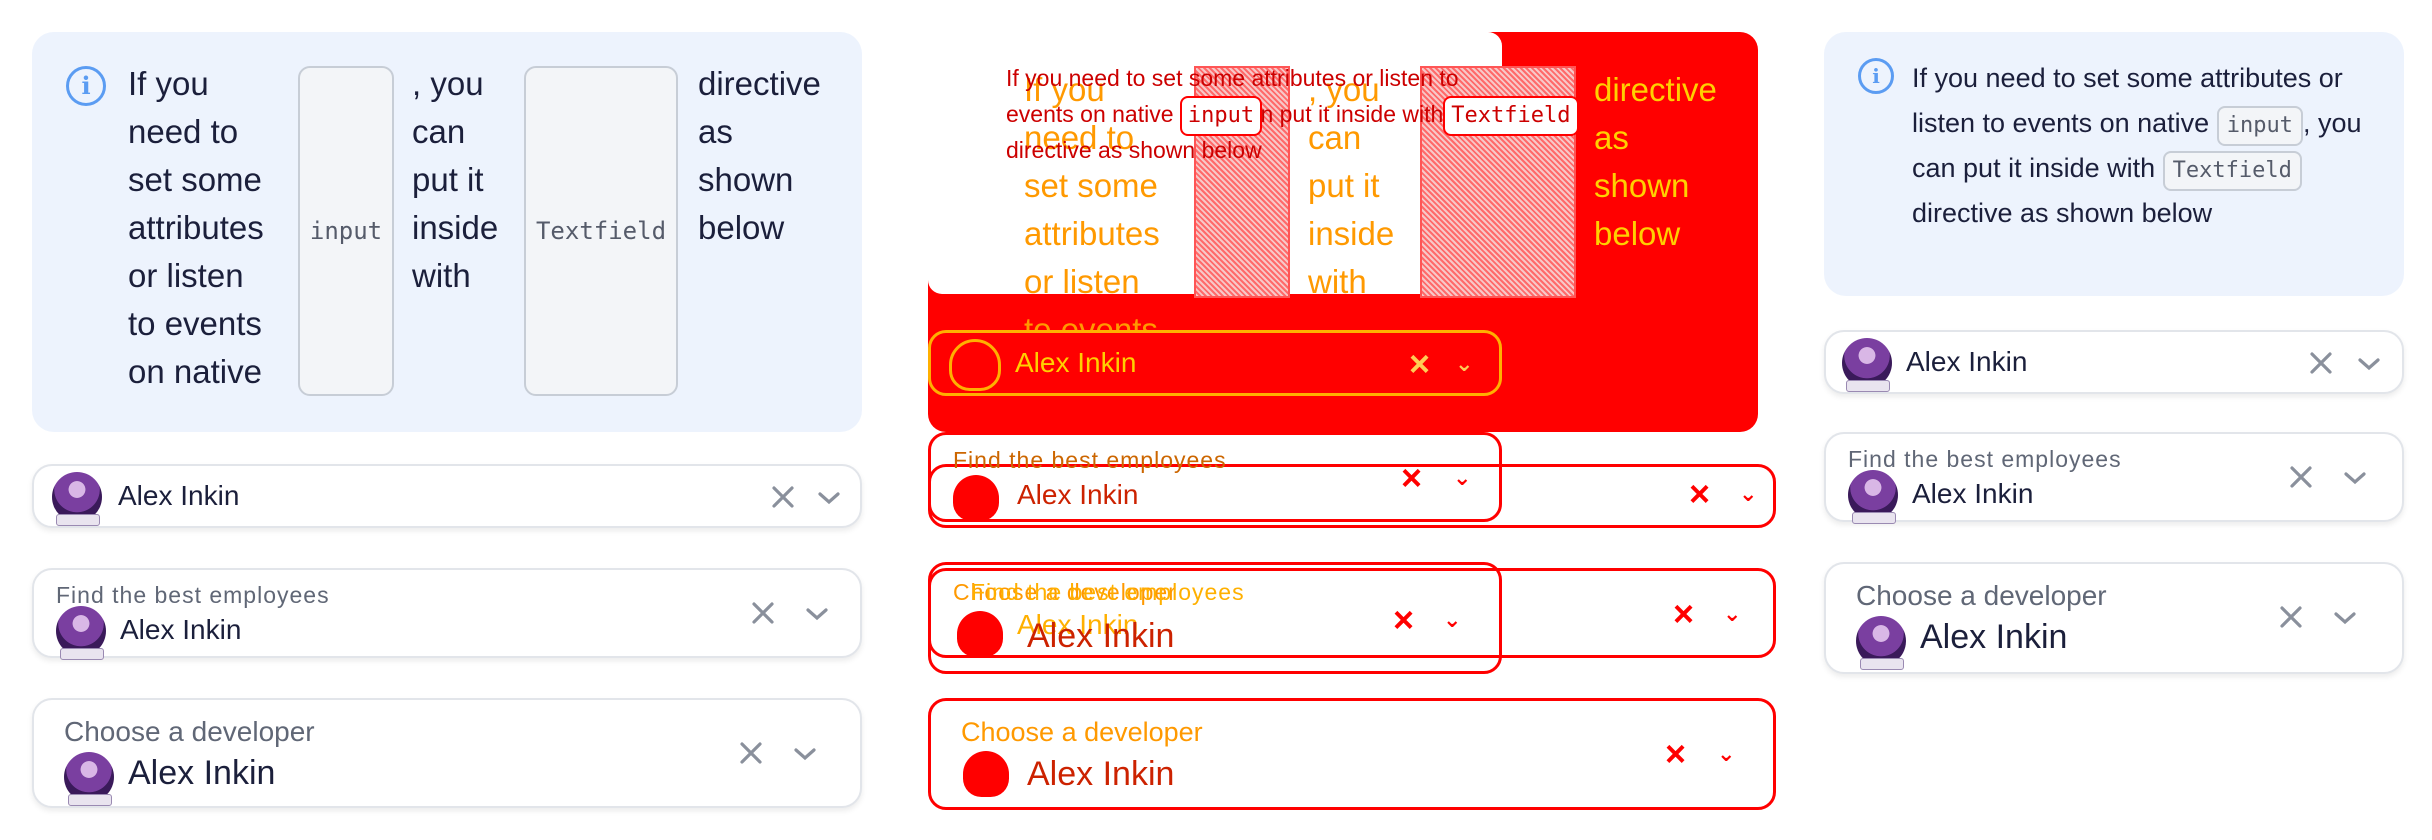 The height and width of the screenshot is (840, 2432). I want to click on diff-line: or listen, so click(1082, 281).